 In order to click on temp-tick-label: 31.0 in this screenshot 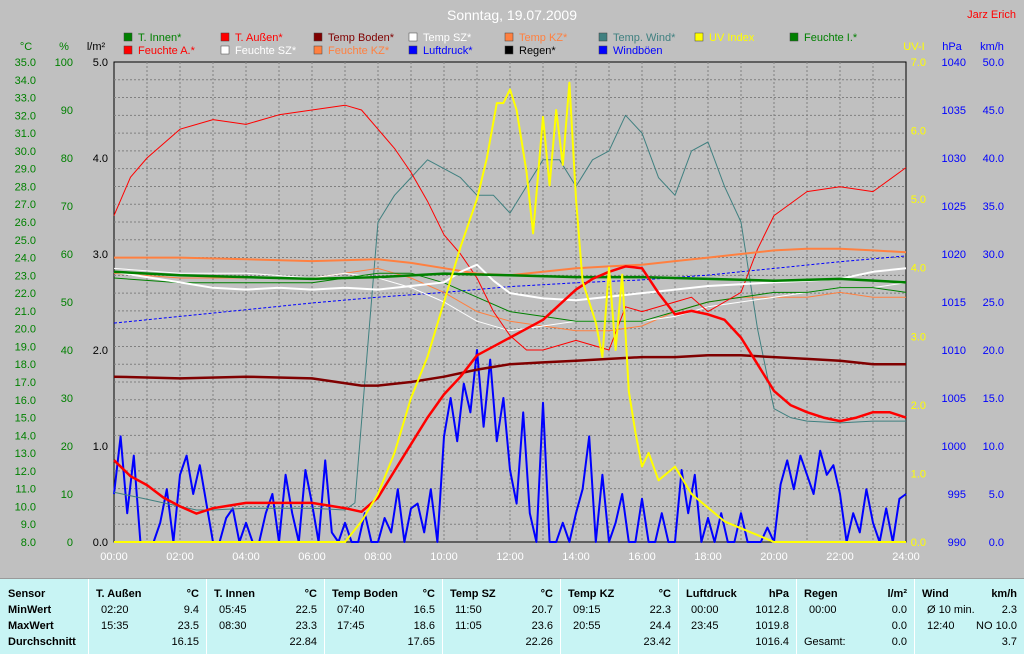, I will do `click(25, 134)`.